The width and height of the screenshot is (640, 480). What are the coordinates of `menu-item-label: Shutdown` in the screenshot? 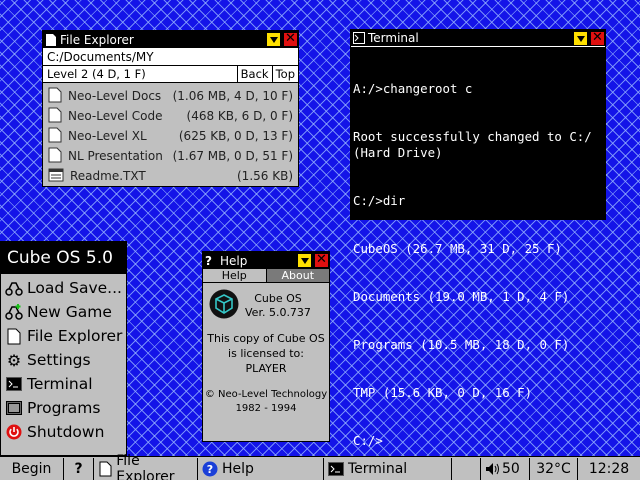 It's located at (66, 432).